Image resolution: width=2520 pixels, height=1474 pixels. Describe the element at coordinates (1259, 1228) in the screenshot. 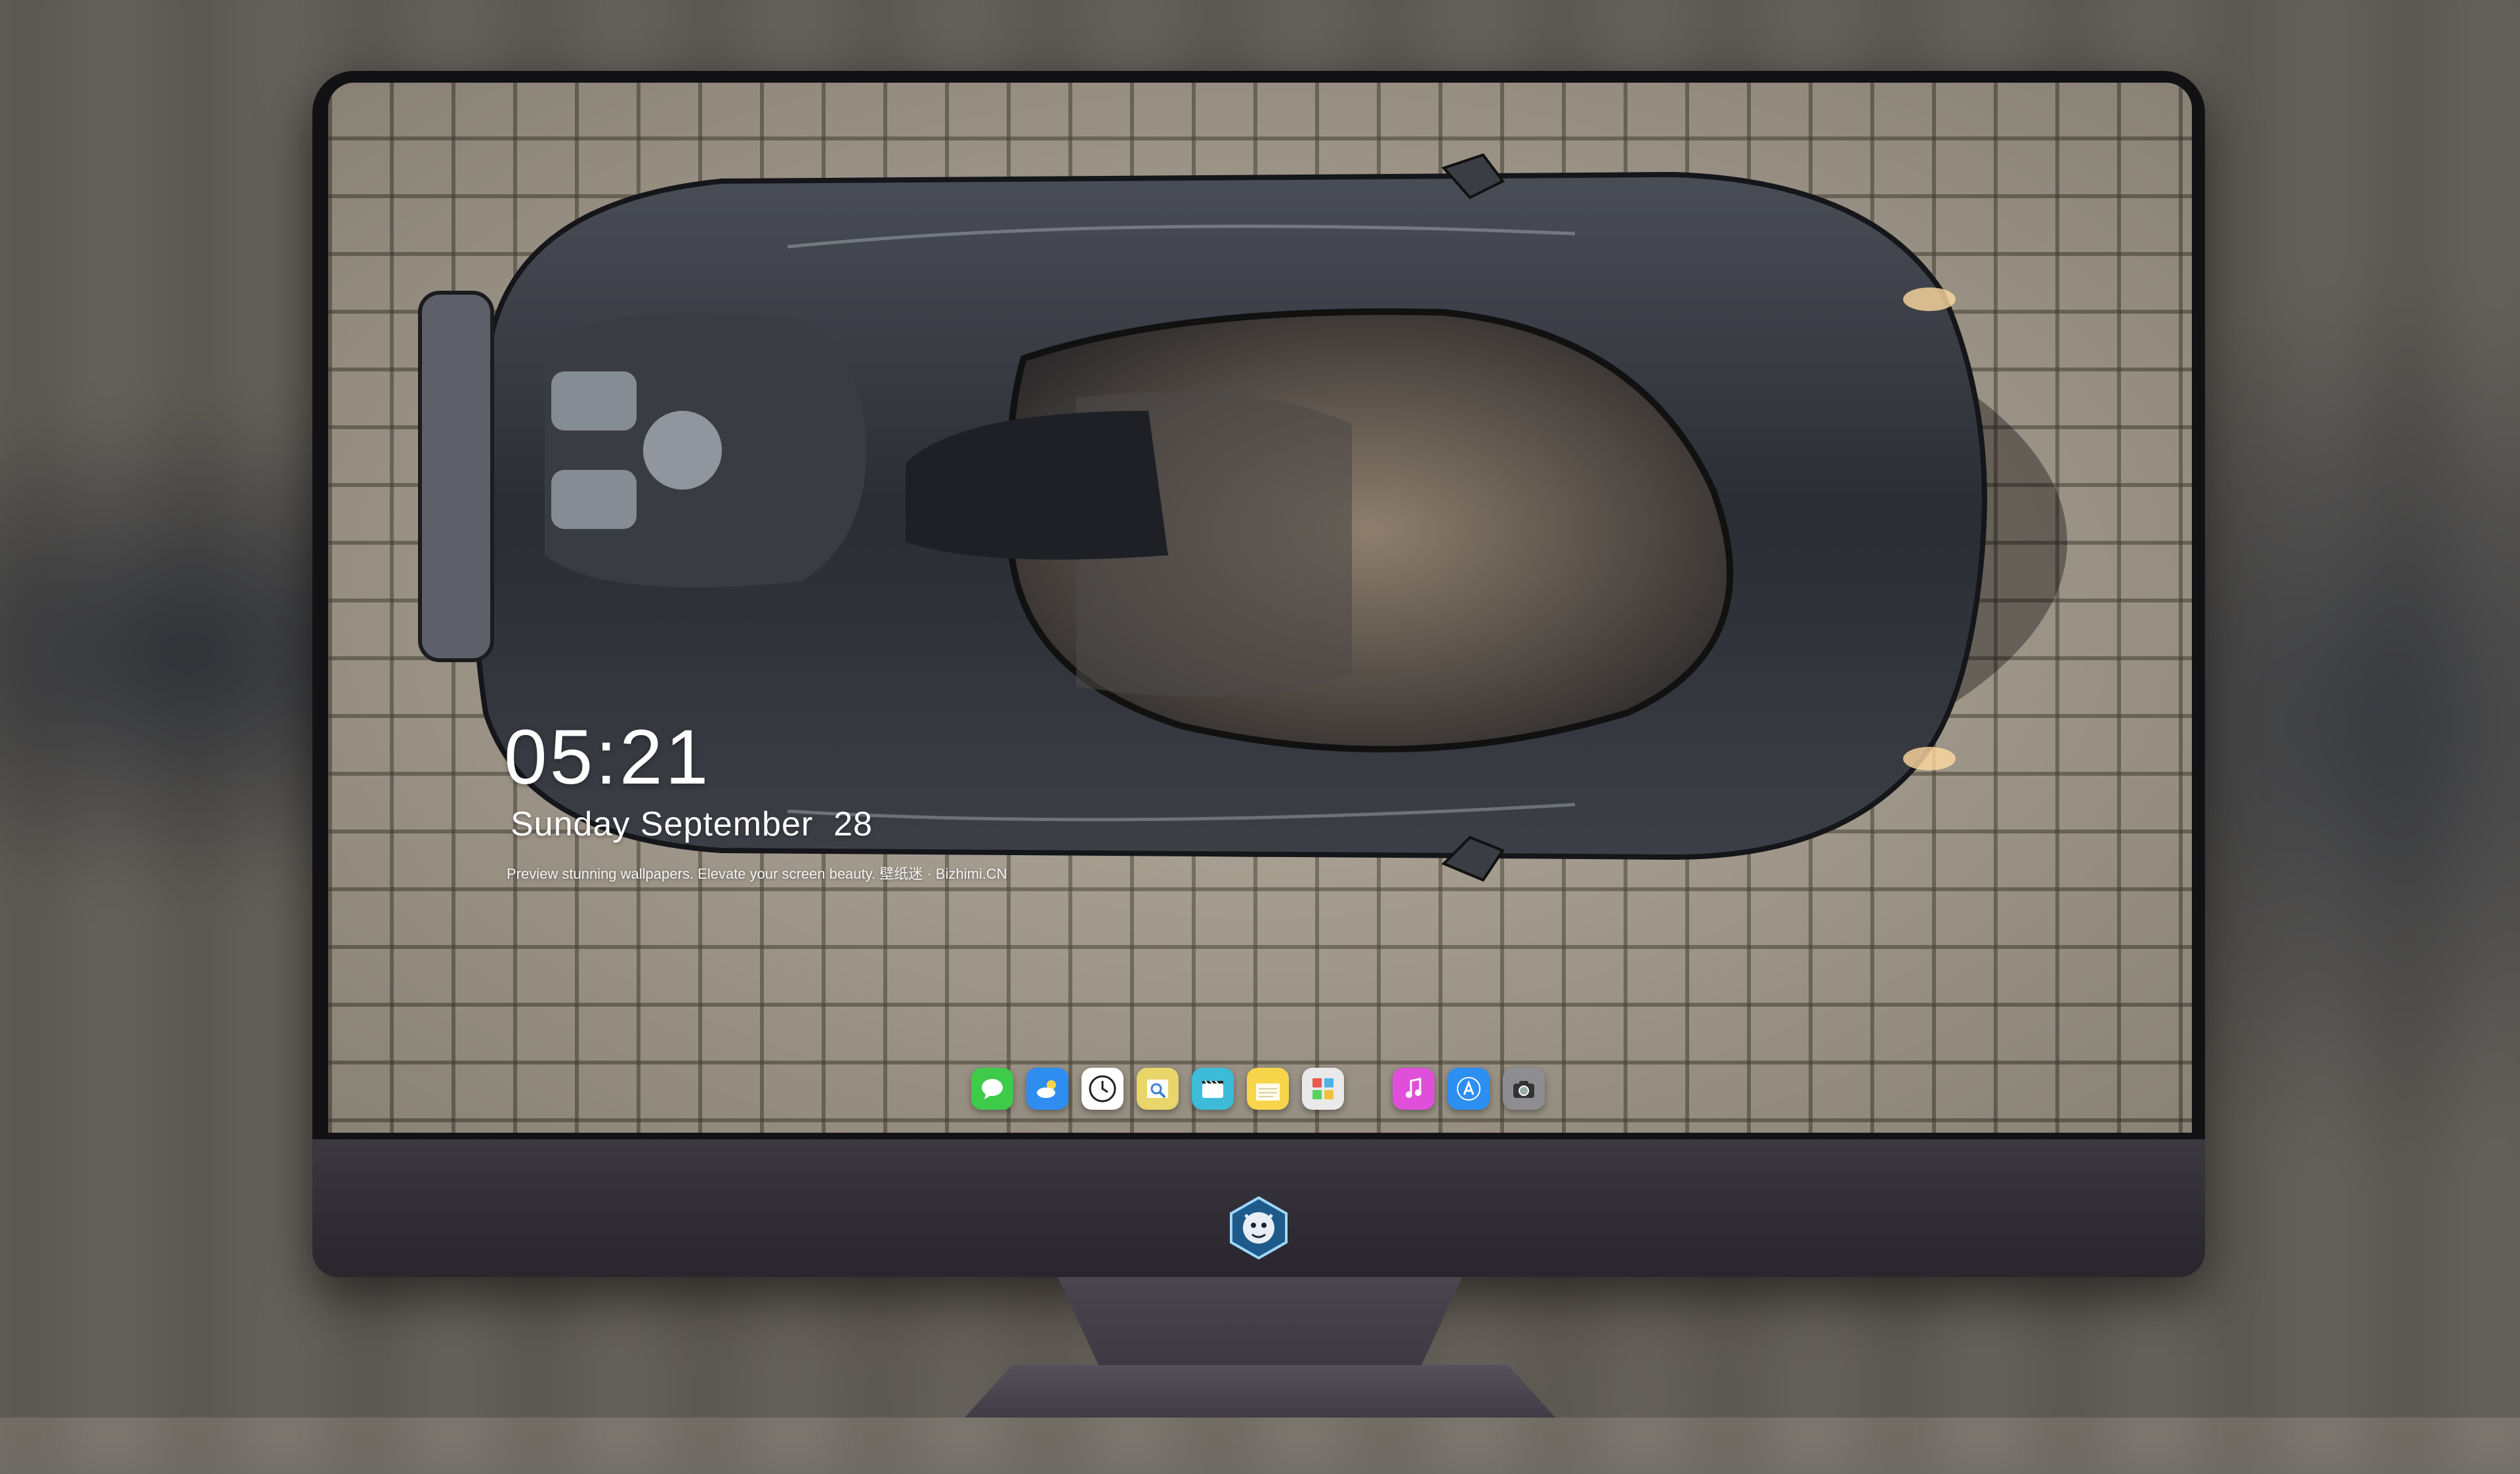

I see `brand-logo-icon` at that location.